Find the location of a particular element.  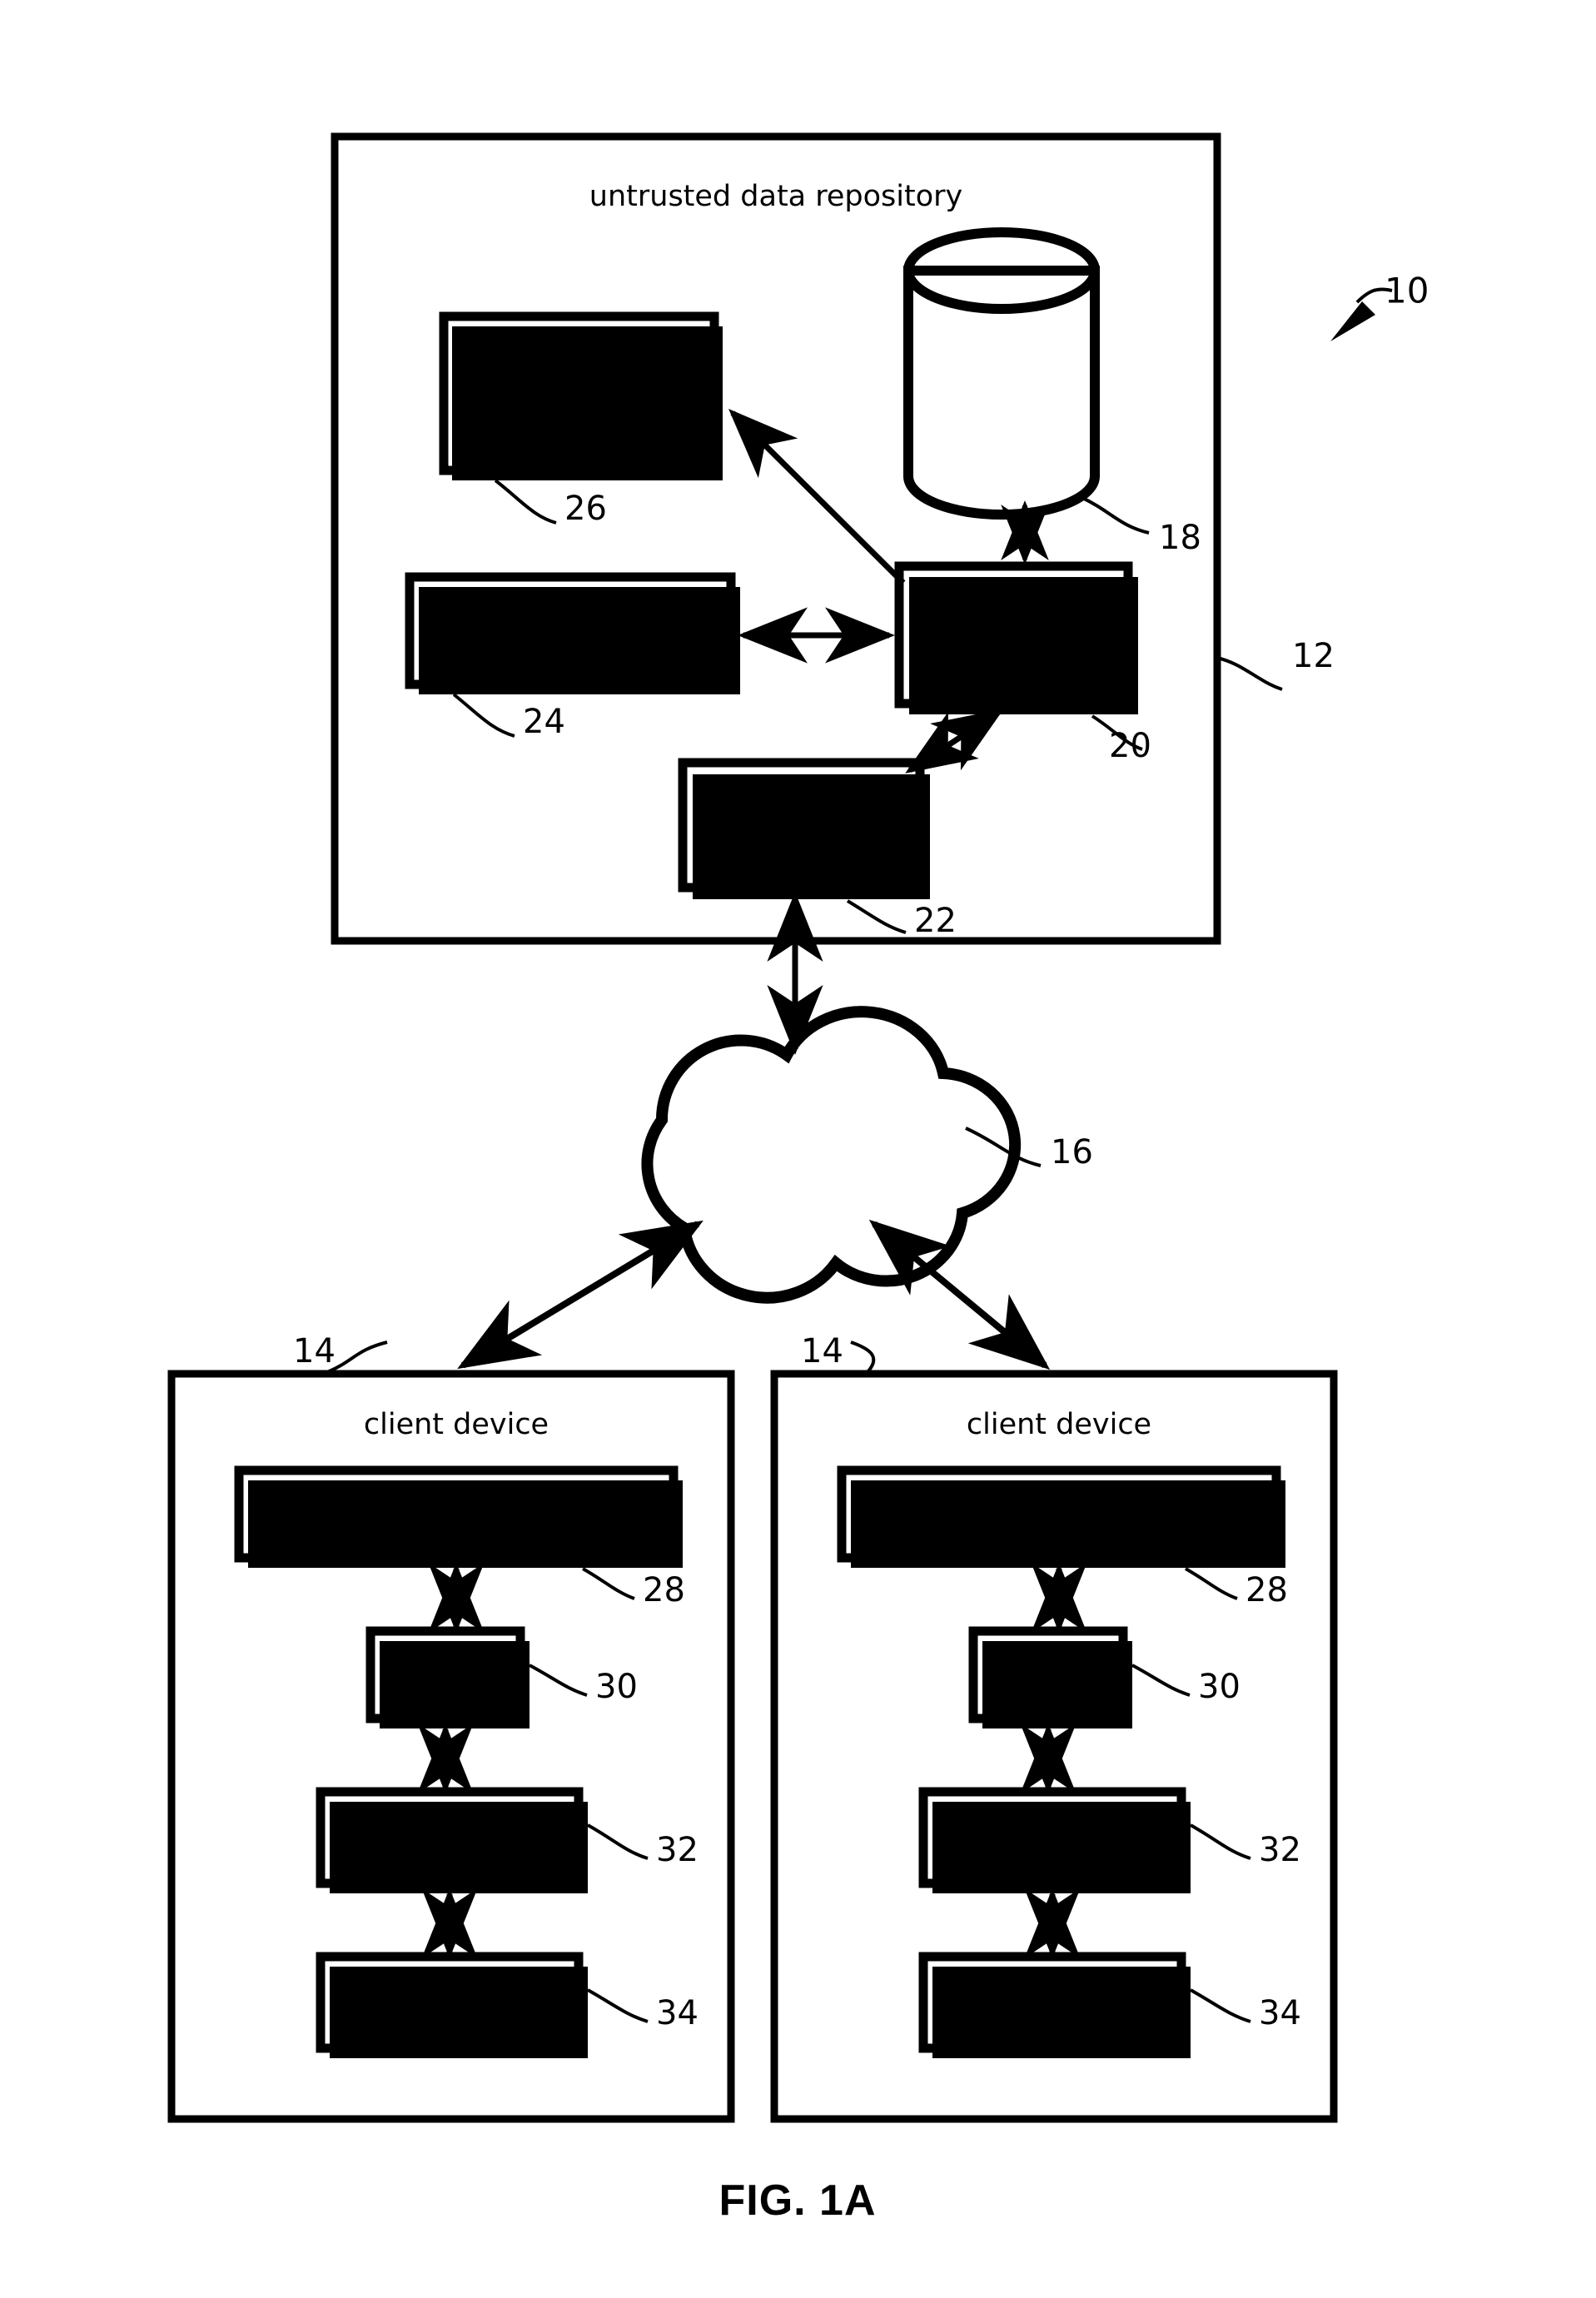

svg-text: consistency is located at coordinates (578, 375).